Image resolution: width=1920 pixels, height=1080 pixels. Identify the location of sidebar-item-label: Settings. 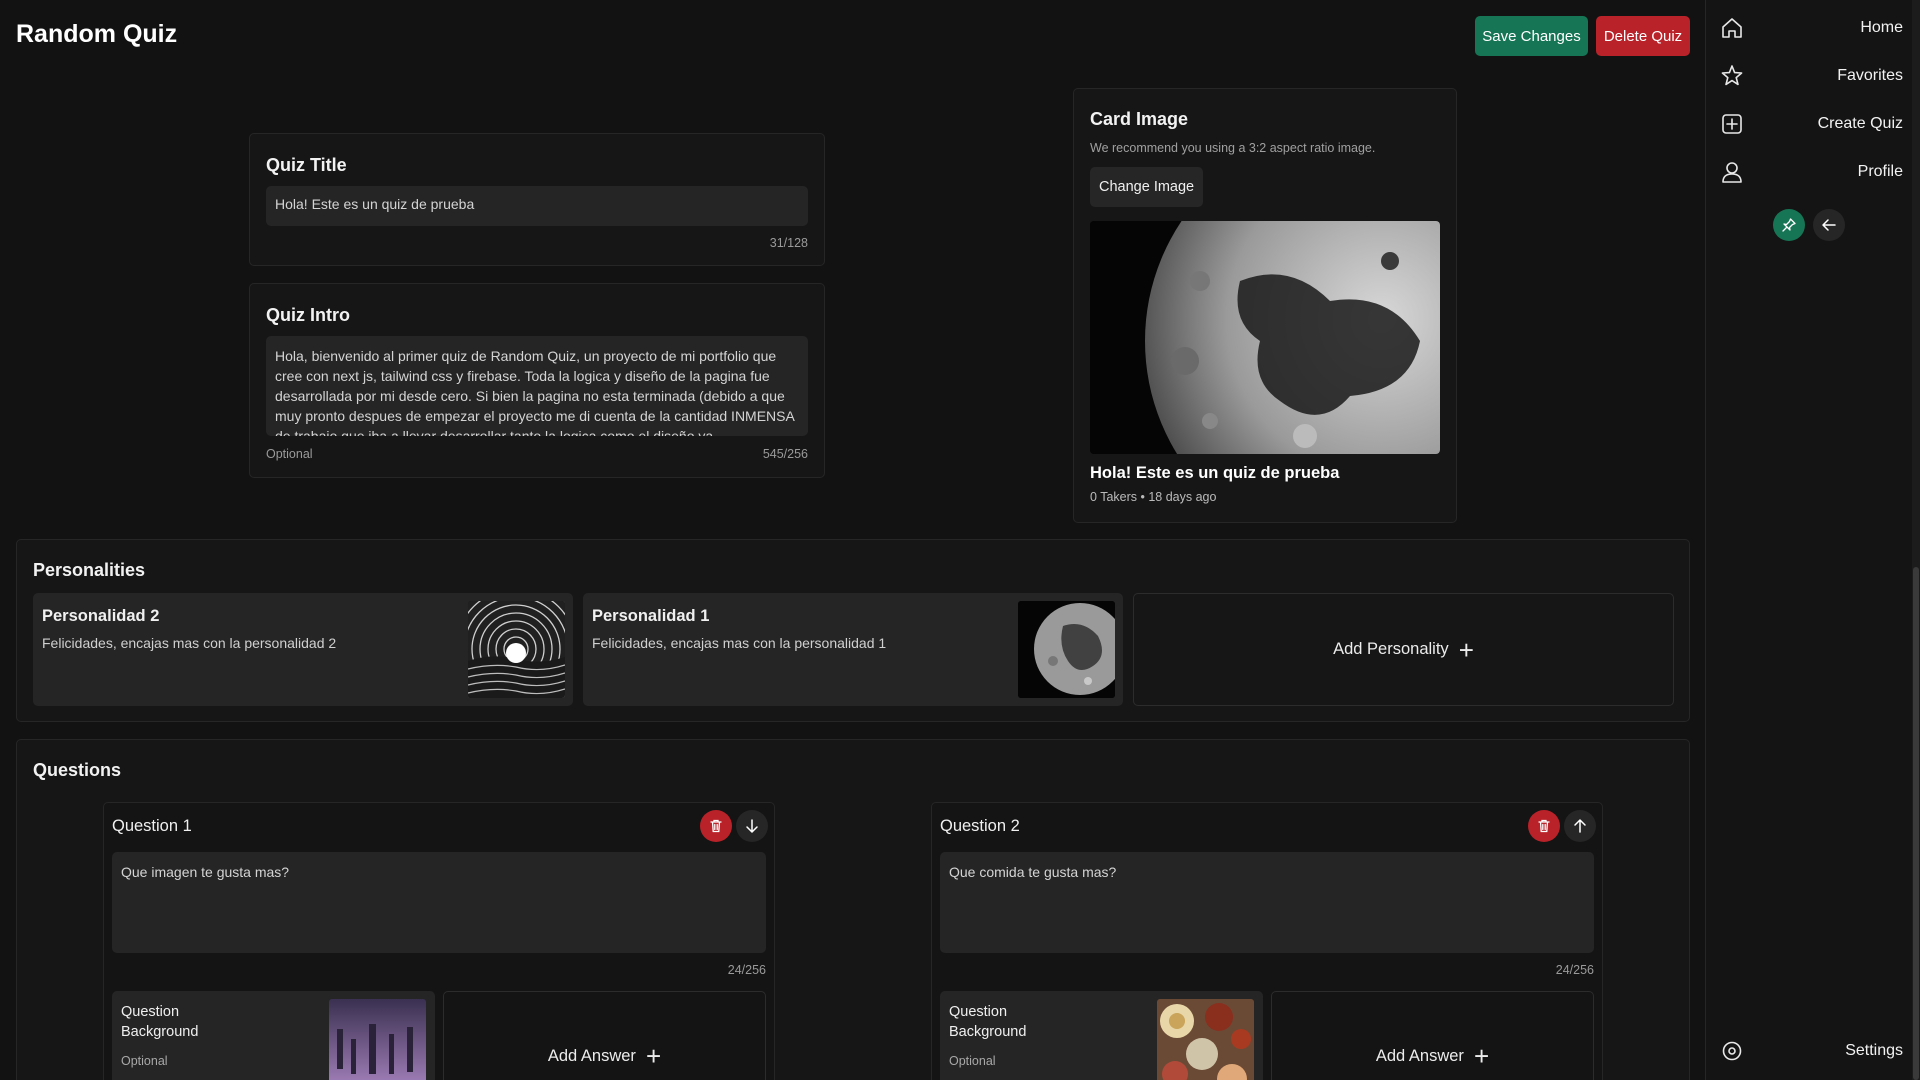
(1874, 1050).